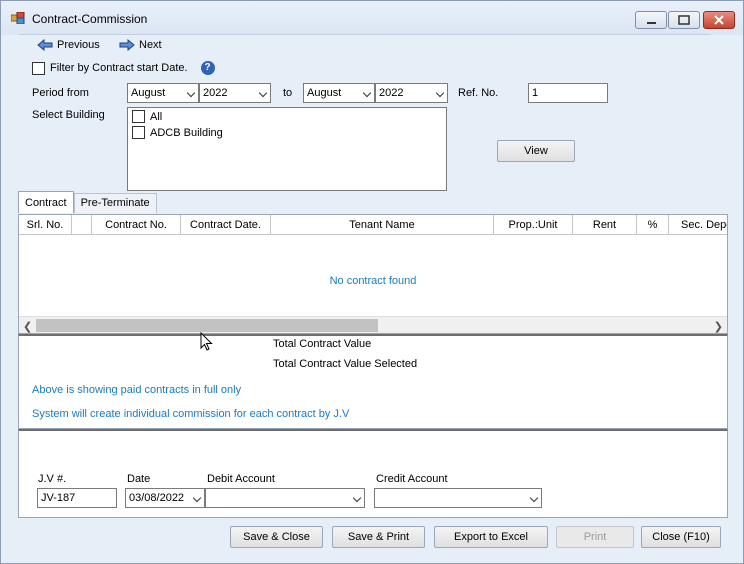 Image resolution: width=744 pixels, height=564 pixels. Describe the element at coordinates (288, 93) in the screenshot. I see `to-label: to` at that location.